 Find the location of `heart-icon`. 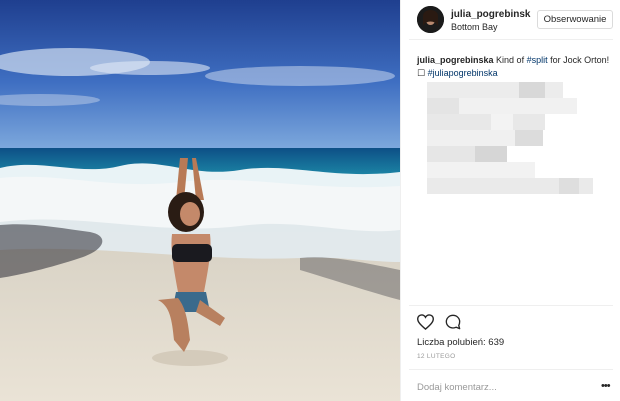

heart-icon is located at coordinates (425, 322).